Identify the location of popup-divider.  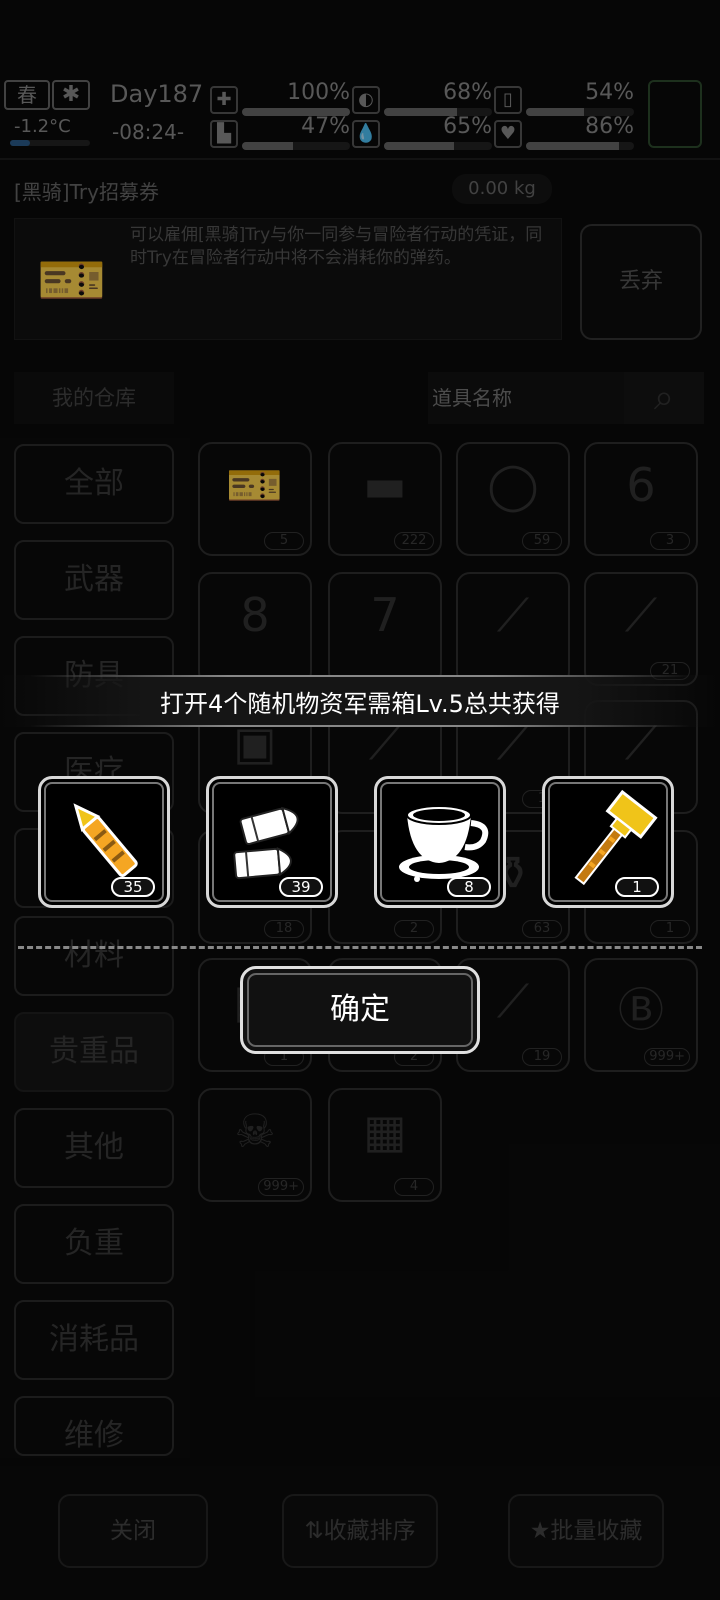
(360, 947).